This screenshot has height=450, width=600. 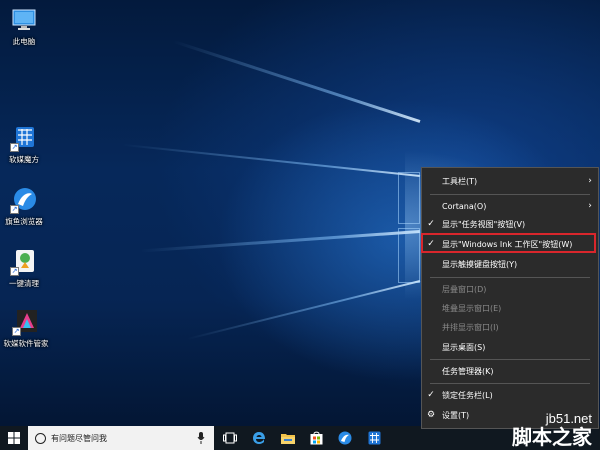 I want to click on desktop-icon-label: 此电脑, so click(x=24, y=41).